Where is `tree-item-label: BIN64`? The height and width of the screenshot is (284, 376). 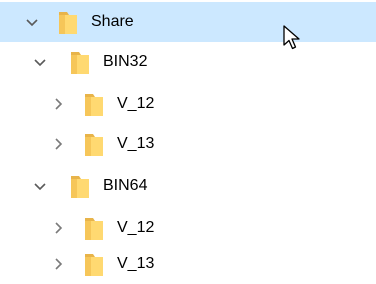 tree-item-label: BIN64 is located at coordinates (125, 185).